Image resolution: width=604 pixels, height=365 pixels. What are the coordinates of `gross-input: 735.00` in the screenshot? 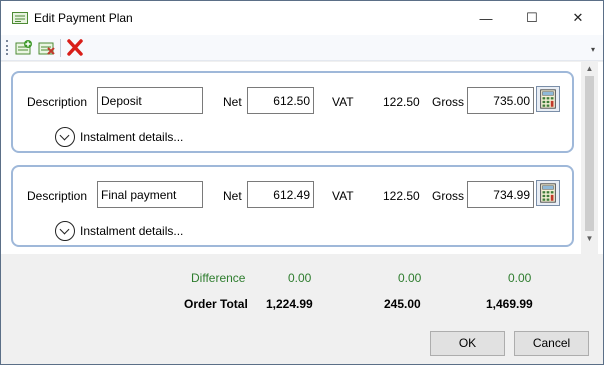 It's located at (500, 100).